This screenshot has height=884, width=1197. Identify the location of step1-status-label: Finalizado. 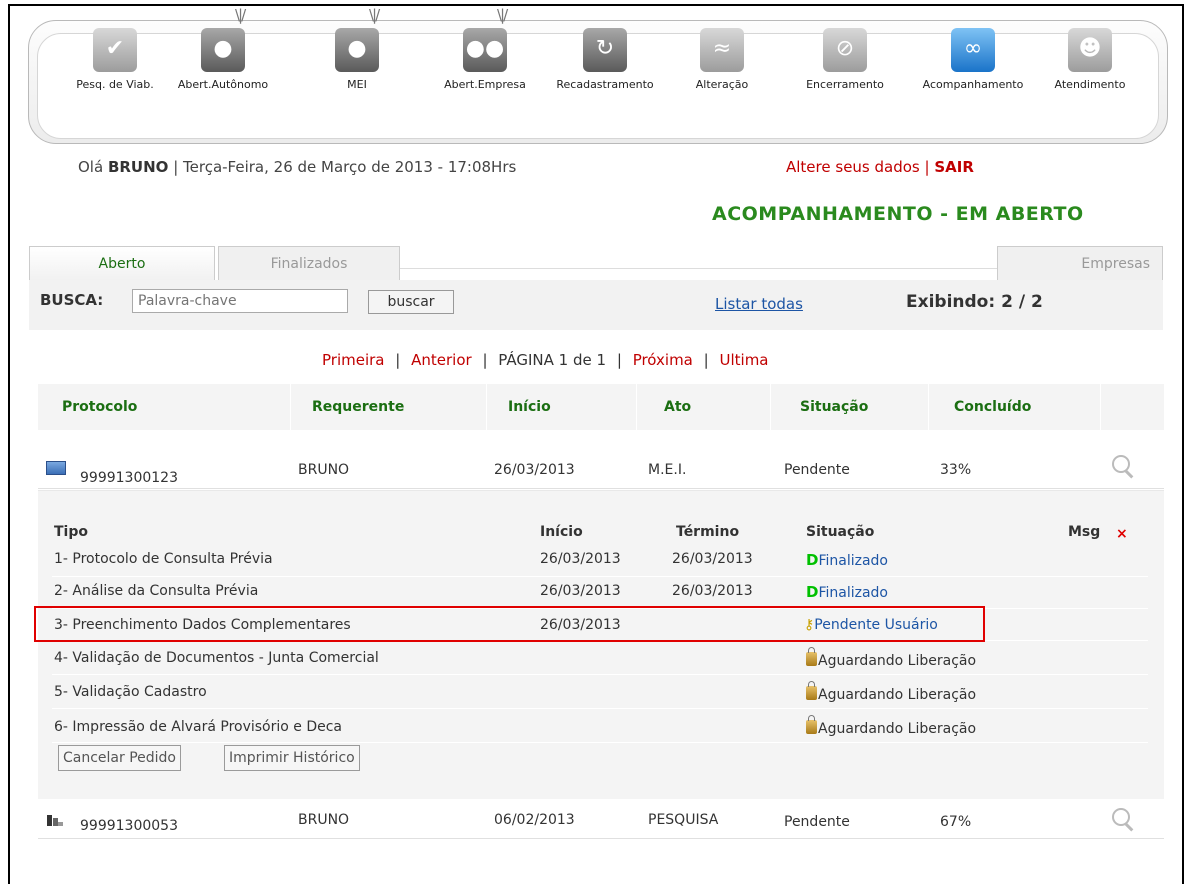
(853, 561).